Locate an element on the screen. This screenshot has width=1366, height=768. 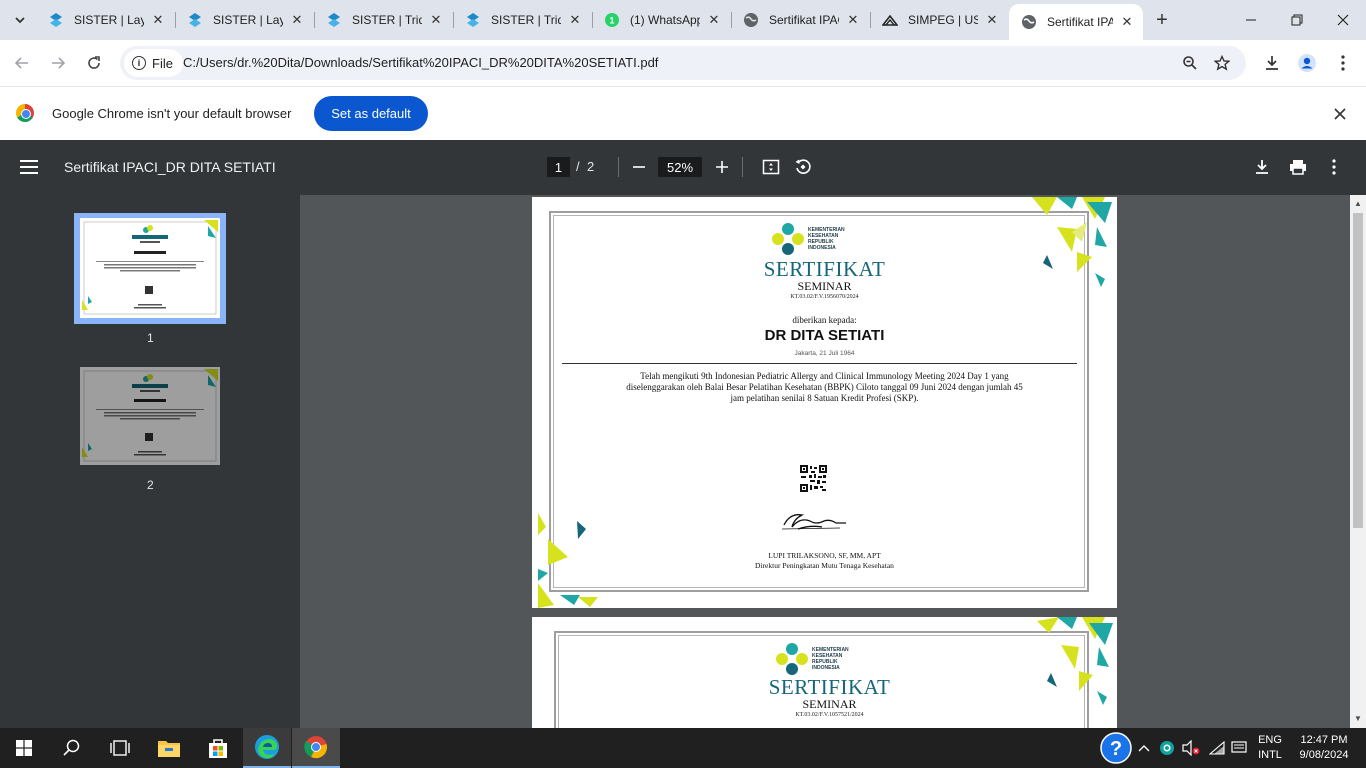
scroll-down-icon: ▼ is located at coordinates (1358, 718).